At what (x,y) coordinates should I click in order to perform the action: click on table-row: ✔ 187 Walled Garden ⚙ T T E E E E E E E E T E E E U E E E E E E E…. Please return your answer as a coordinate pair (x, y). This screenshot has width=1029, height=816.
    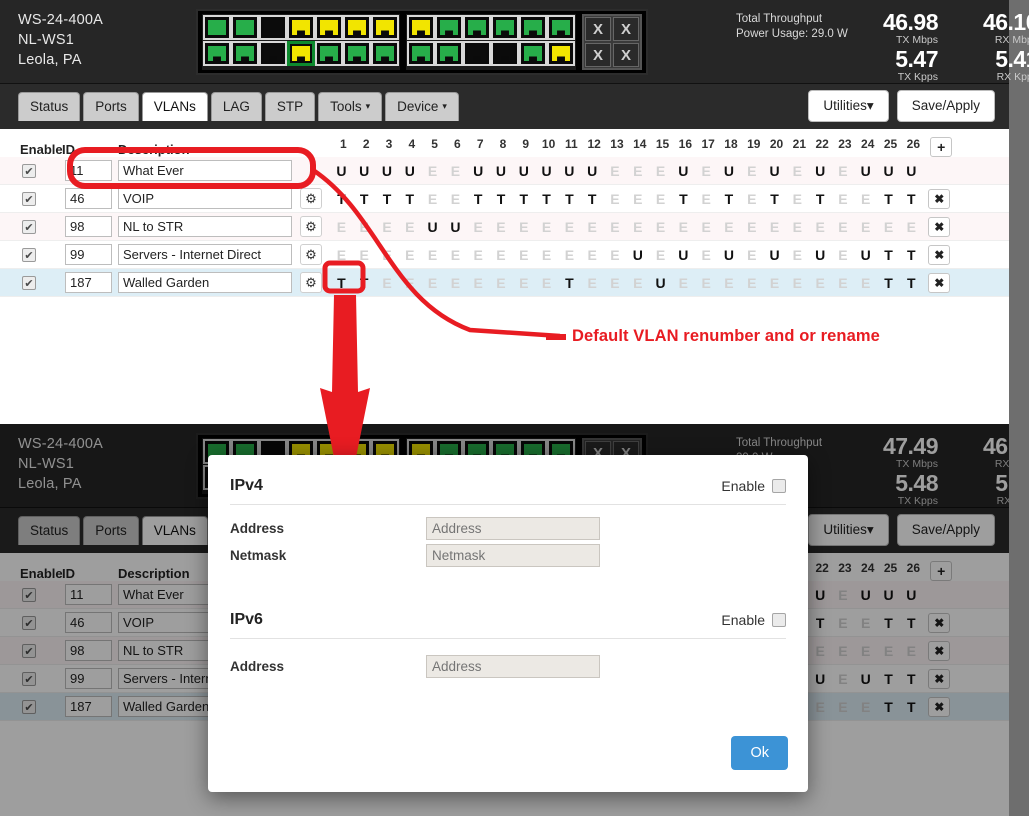
    Looking at the image, I should click on (504, 283).